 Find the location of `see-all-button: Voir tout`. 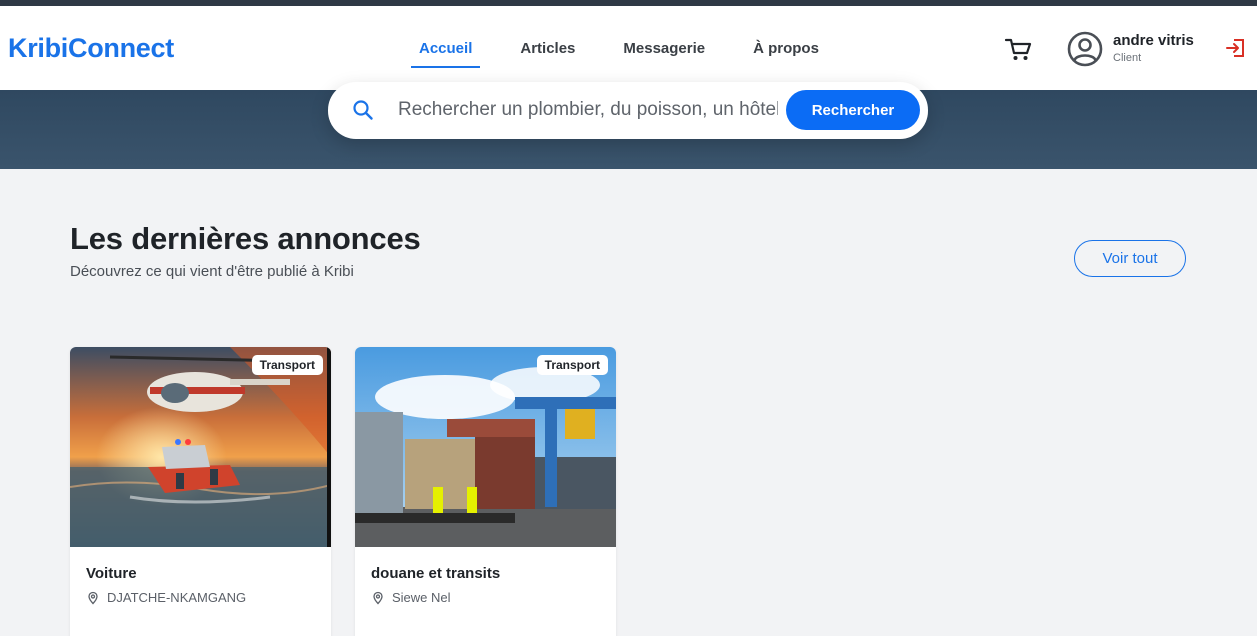

see-all-button: Voir tout is located at coordinates (1130, 258).